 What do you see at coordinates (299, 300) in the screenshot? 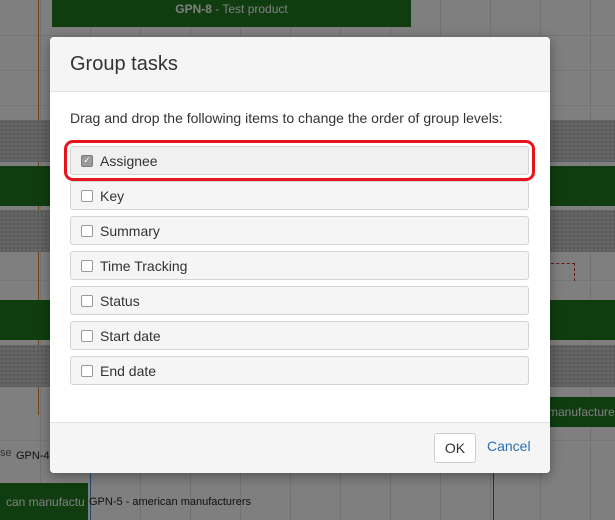
I see `group-item-status: Status` at bounding box center [299, 300].